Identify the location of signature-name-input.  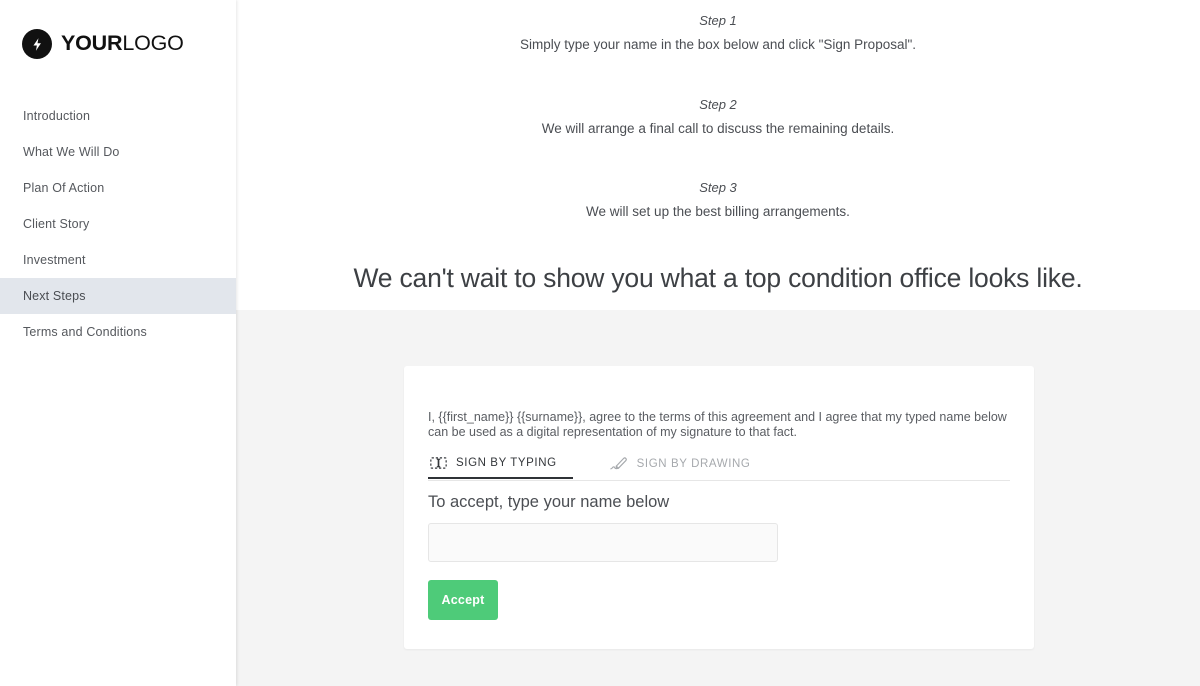
(603, 542).